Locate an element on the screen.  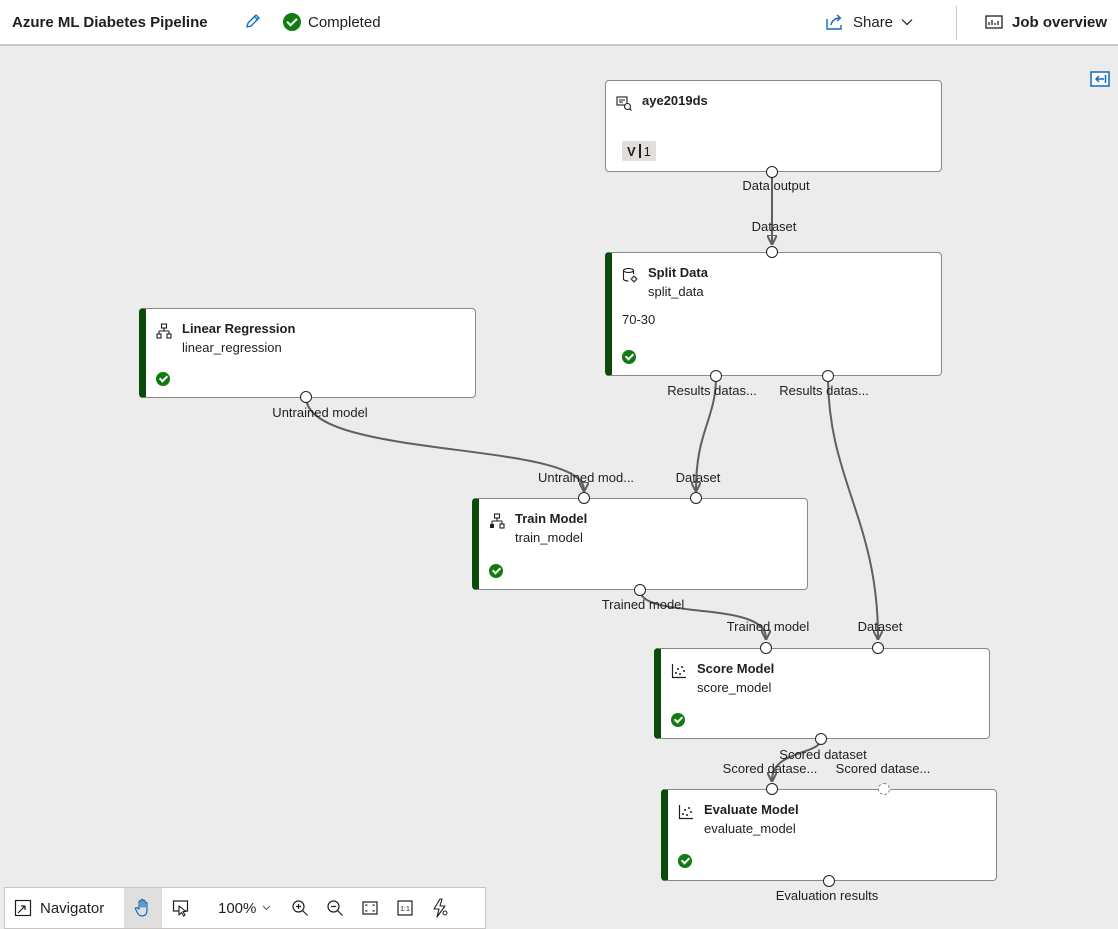
score-output-port is located at coordinates (821, 739).